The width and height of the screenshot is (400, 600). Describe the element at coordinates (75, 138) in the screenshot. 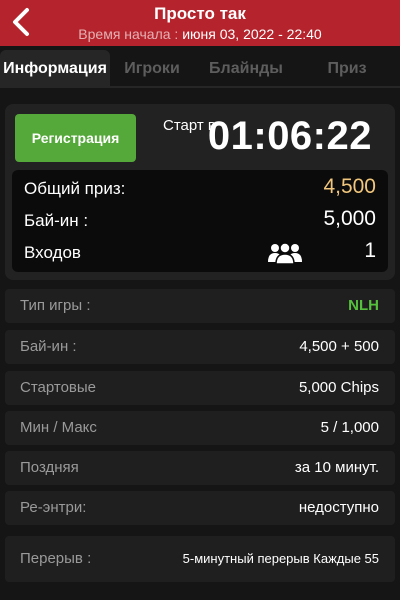

I see `register-button: Регистрация` at that location.